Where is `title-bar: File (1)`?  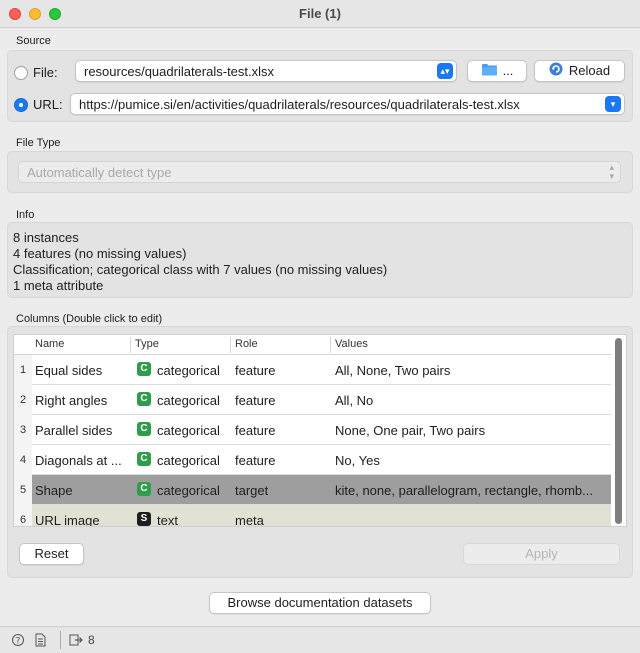 title-bar: File (1) is located at coordinates (320, 14).